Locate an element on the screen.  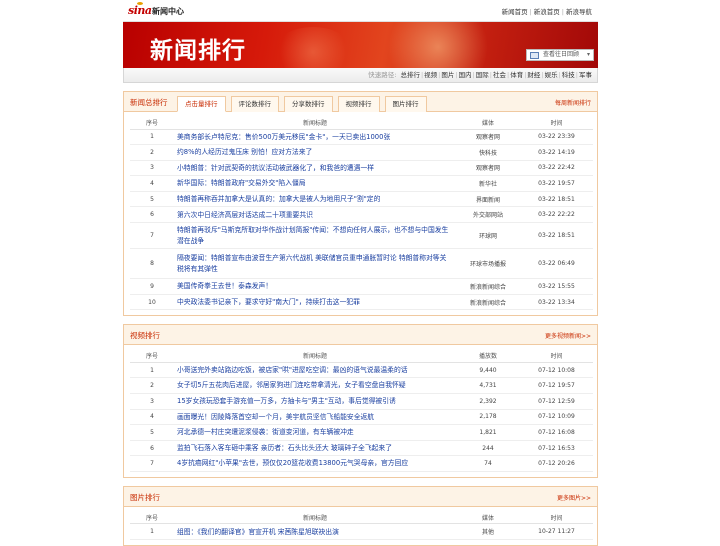
col-header-no: 序号 is located at coordinates (152, 123).